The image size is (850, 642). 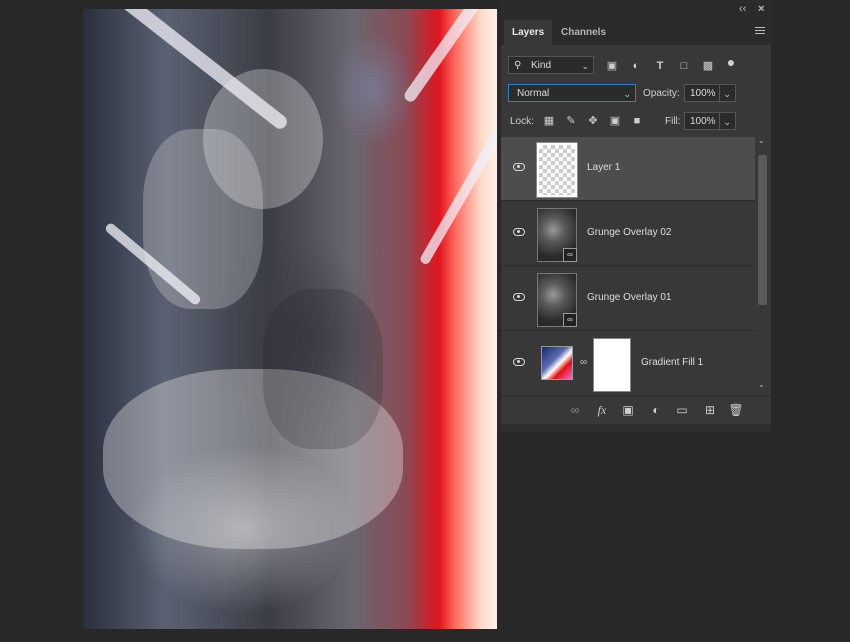 What do you see at coordinates (703, 121) in the screenshot?
I see `fill-value: 100%` at bounding box center [703, 121].